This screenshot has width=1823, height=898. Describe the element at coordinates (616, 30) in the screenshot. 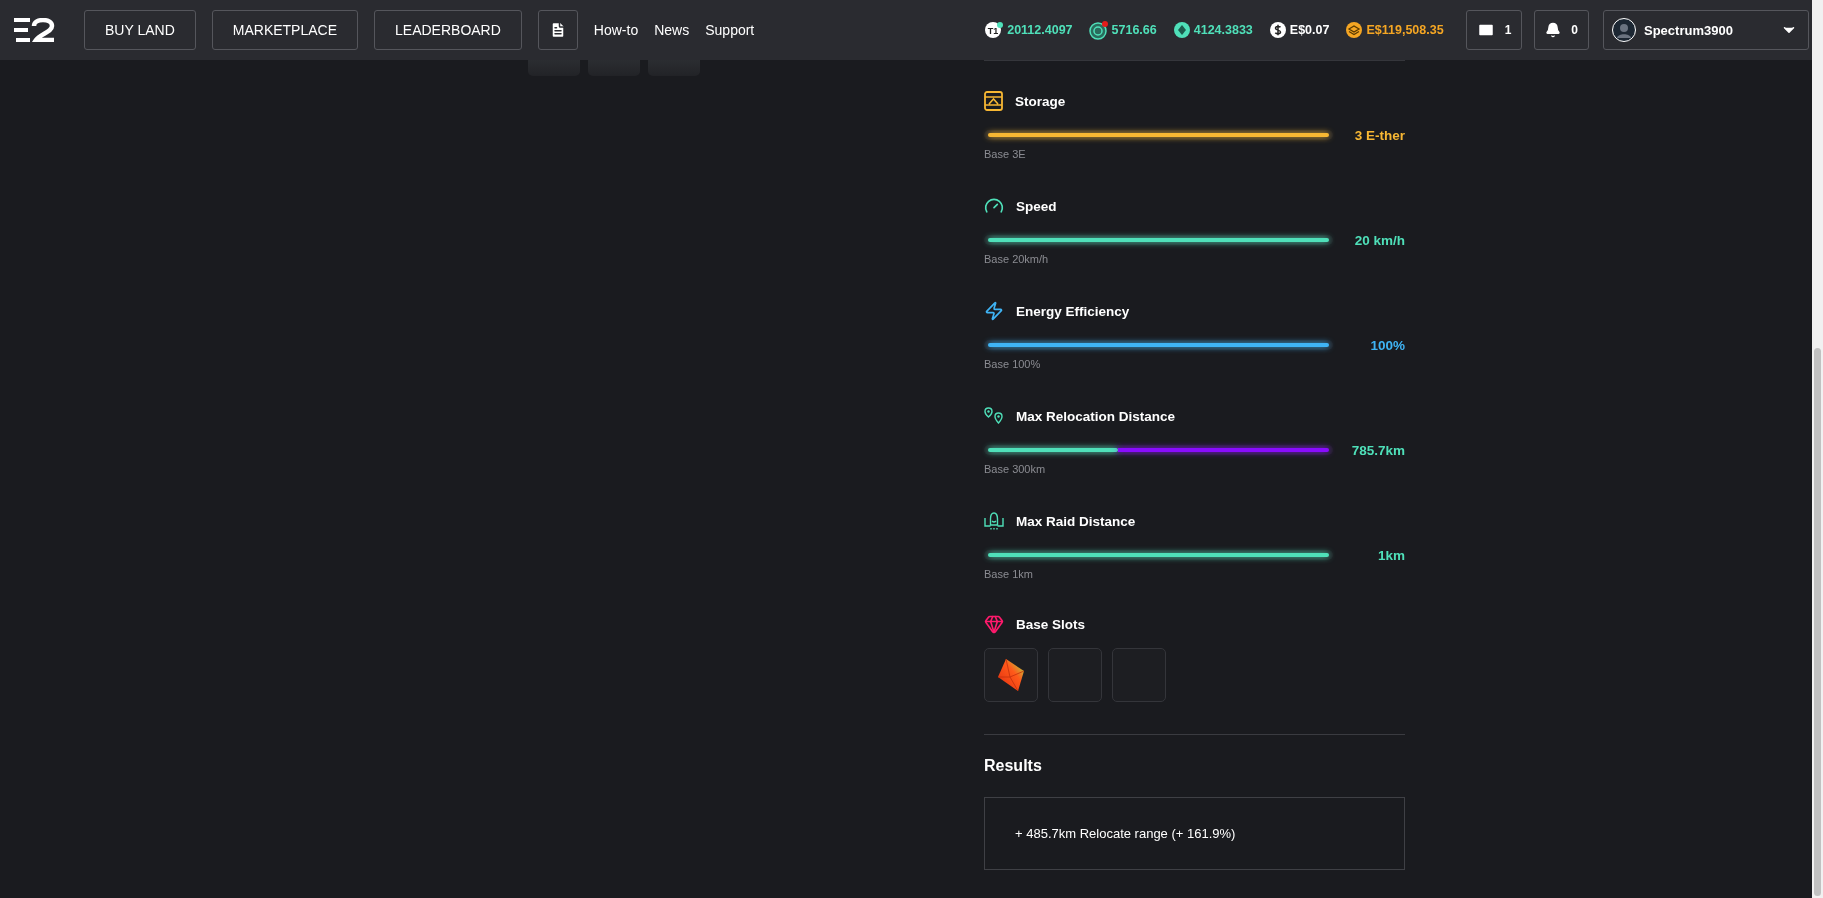

I see `nav-link: How-to` at that location.